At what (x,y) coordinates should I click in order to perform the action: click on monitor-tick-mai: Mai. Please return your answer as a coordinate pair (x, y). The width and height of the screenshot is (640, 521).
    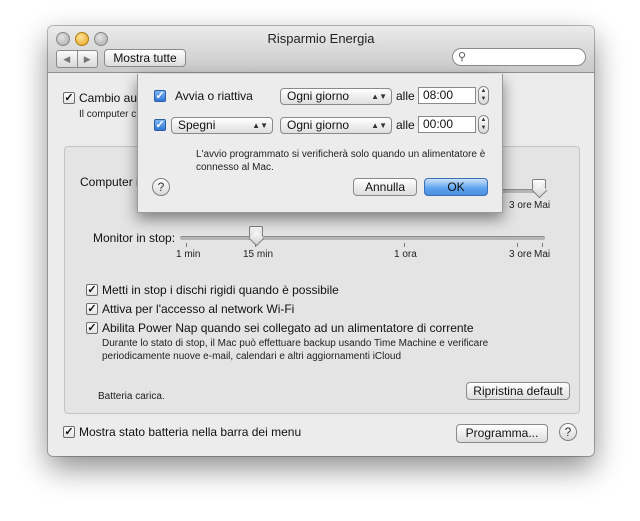
    Looking at the image, I should click on (542, 254).